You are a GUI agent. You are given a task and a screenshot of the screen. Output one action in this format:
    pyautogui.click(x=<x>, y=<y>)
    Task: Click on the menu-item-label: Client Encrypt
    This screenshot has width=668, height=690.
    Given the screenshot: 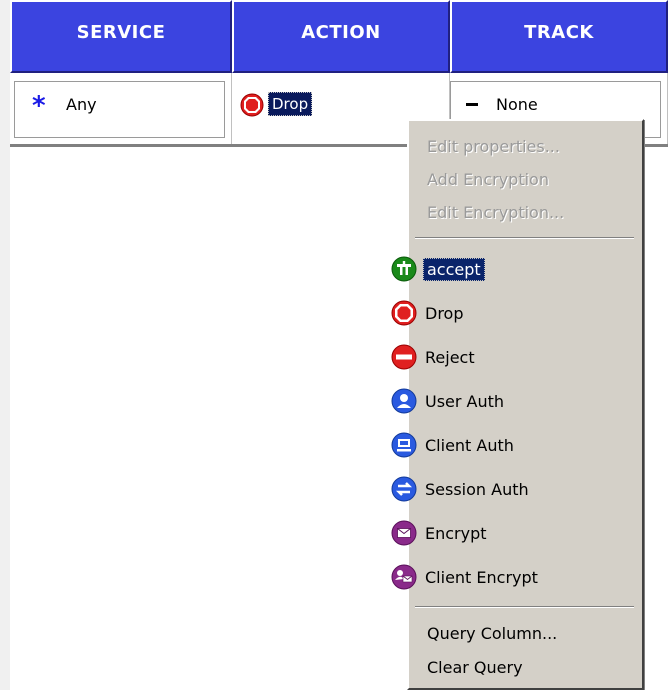 What is the action you would take?
    pyautogui.click(x=481, y=577)
    